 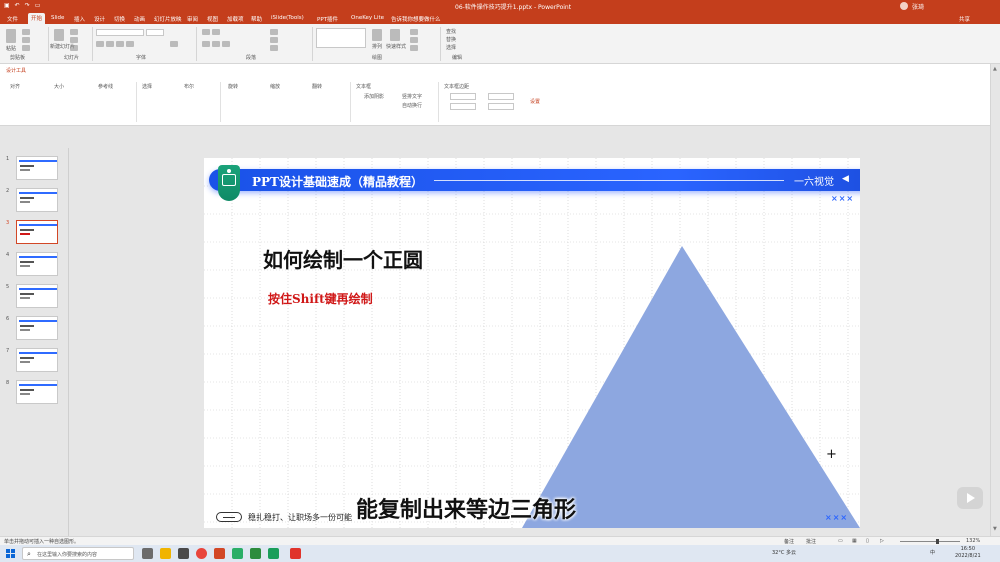 What do you see at coordinates (216, 44) in the screenshot?
I see `align-center-icon` at bounding box center [216, 44].